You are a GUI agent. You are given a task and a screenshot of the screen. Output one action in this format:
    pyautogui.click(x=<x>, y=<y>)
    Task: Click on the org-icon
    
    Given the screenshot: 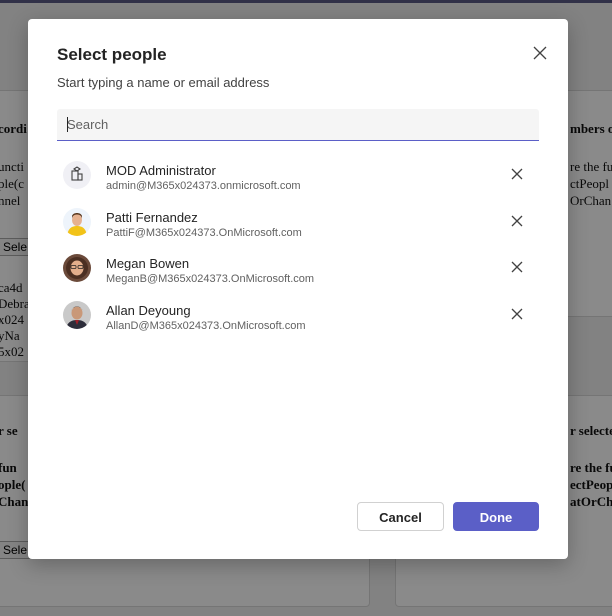 What is the action you would take?
    pyautogui.click(x=77, y=173)
    